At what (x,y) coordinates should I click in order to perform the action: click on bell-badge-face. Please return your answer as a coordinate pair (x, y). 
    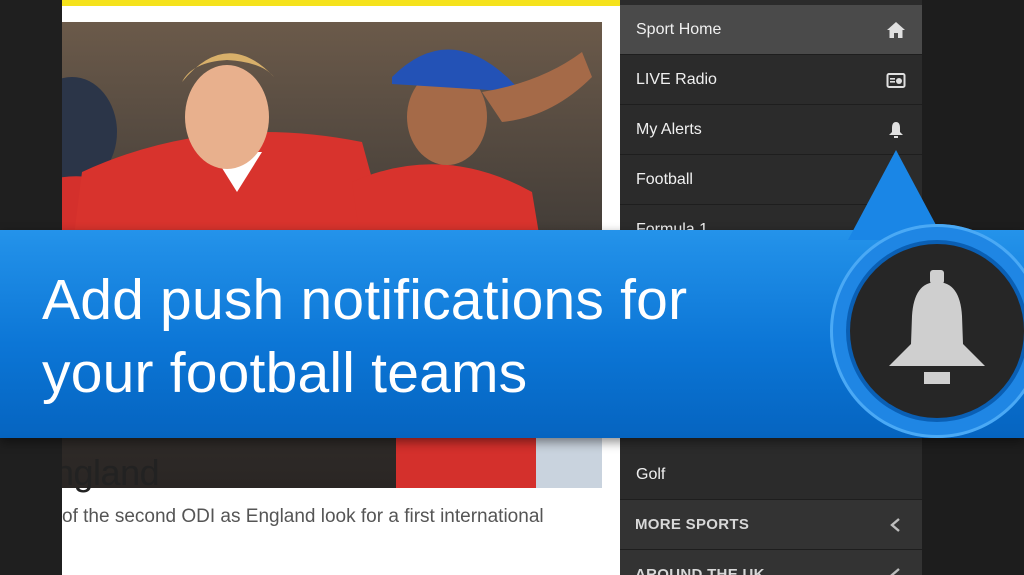
    Looking at the image, I should click on (937, 331).